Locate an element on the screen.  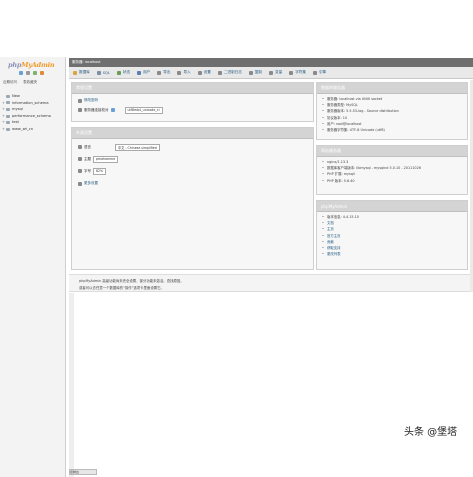
fontsize-row: 字号 82% is located at coordinates (92, 171).